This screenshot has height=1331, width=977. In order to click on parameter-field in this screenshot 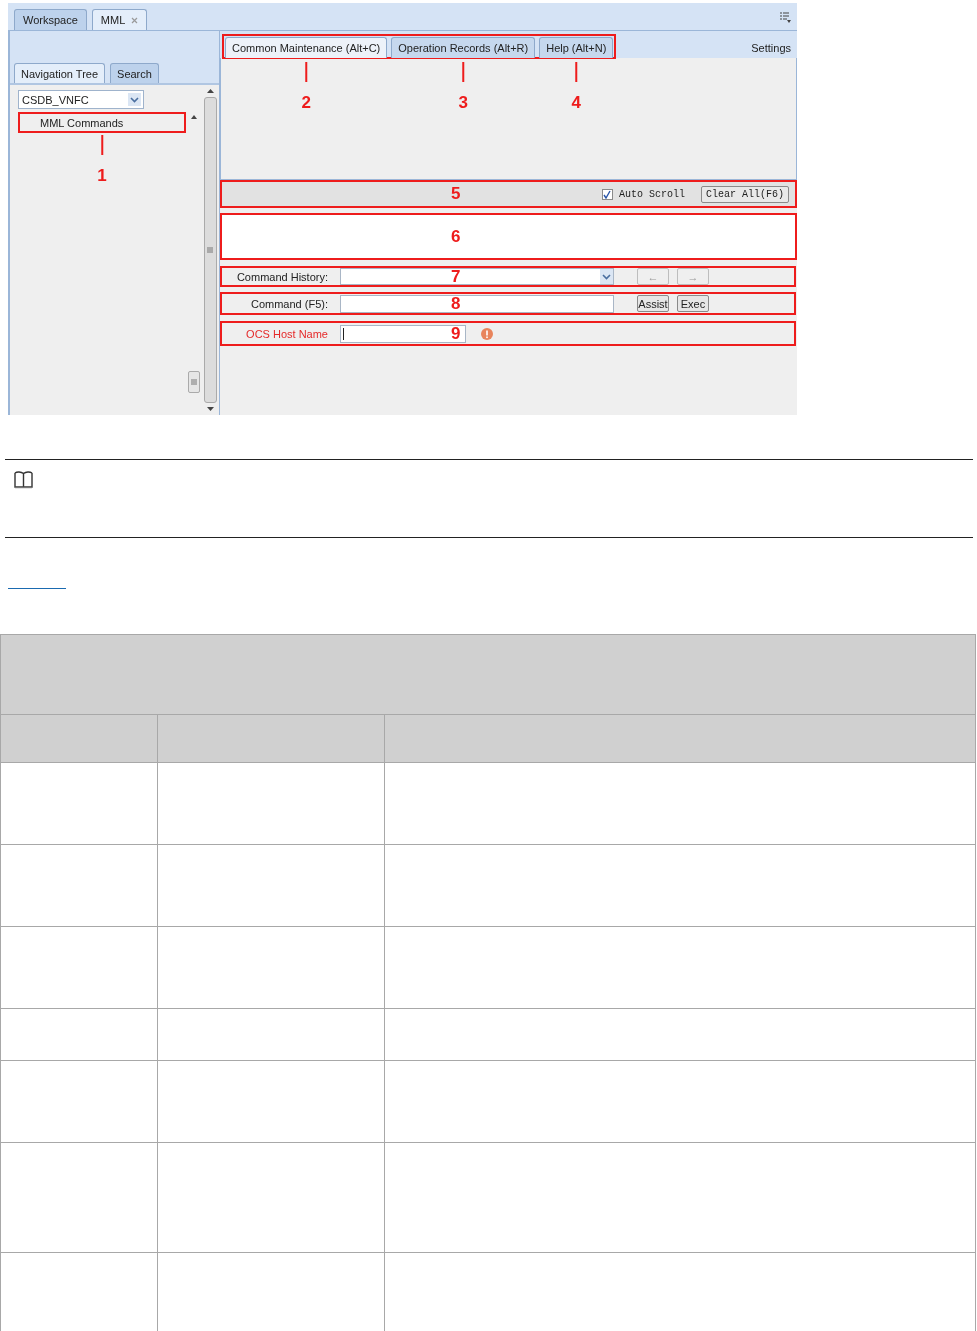, I will do `click(403, 333)`.